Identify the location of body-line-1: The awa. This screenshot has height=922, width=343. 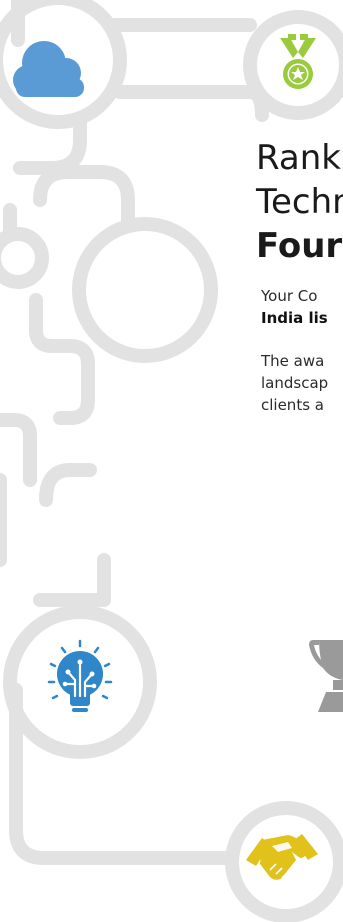
(293, 361).